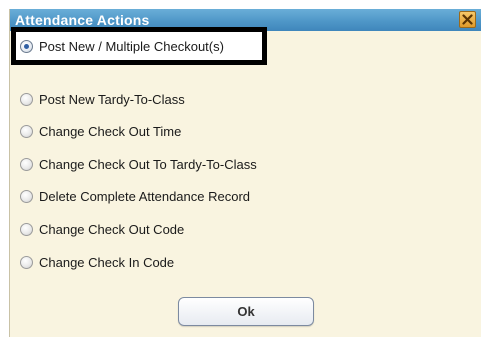 The width and height of the screenshot is (482, 337). I want to click on option-label: Post New Tardy-To-Class, so click(112, 99).